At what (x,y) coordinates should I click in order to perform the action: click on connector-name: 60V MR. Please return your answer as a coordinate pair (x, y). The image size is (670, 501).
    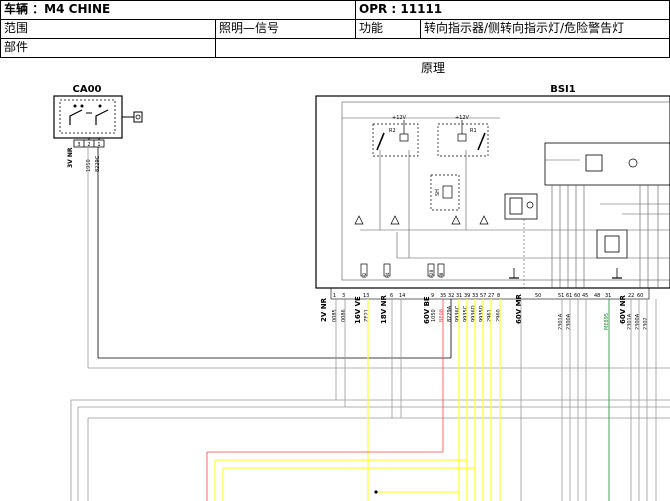
    Looking at the image, I should click on (519, 308).